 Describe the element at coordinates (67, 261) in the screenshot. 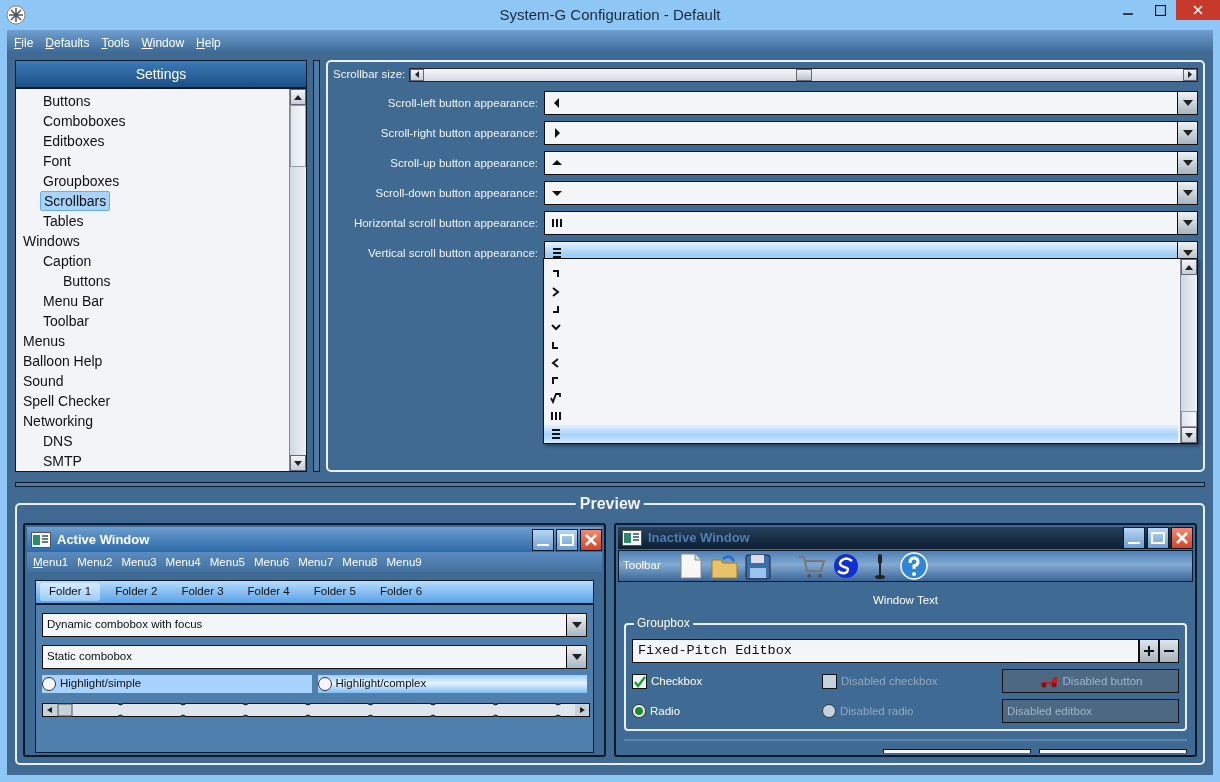

I see `tree-item: Caption` at that location.